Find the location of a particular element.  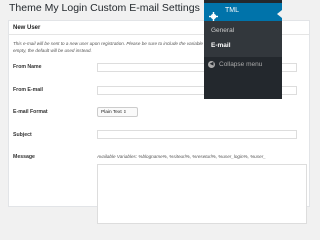

from-email-label: From E-mail is located at coordinates (28, 90).